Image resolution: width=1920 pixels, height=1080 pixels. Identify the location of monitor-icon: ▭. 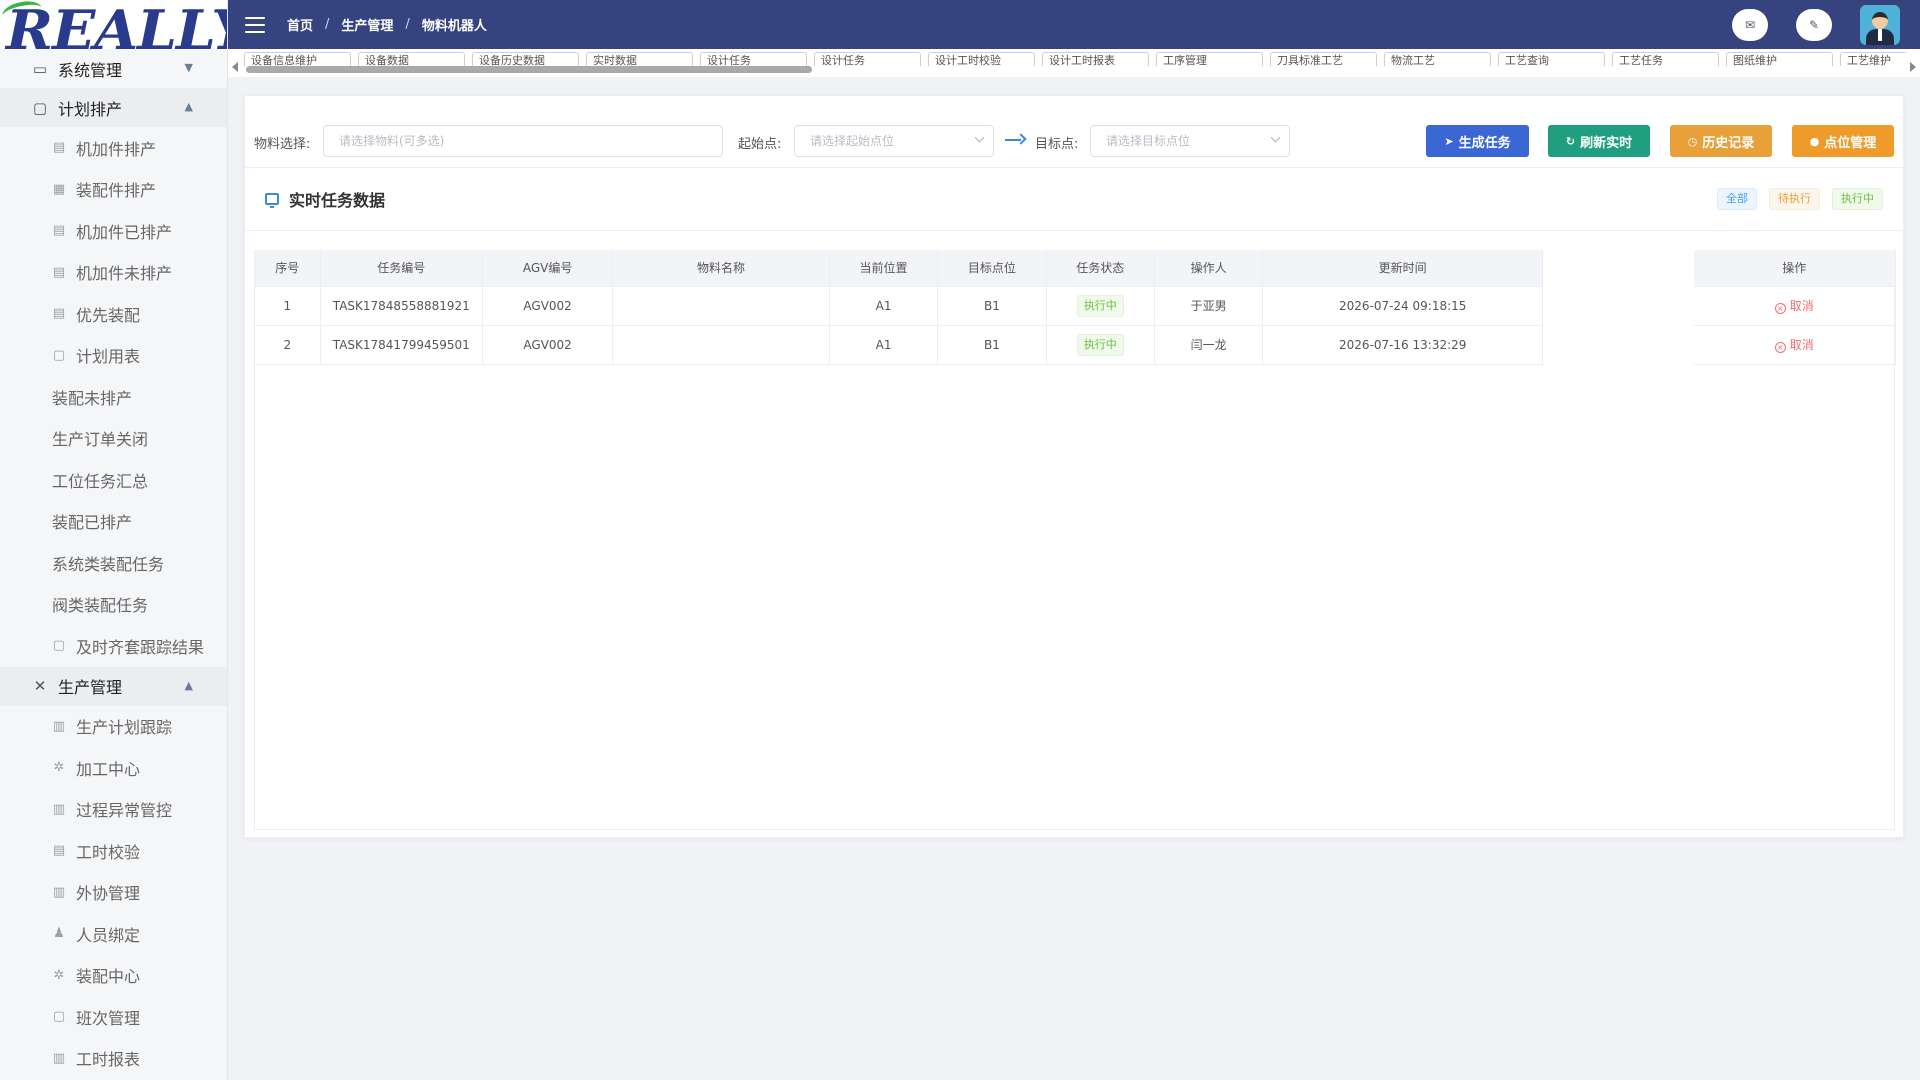
(40, 68).